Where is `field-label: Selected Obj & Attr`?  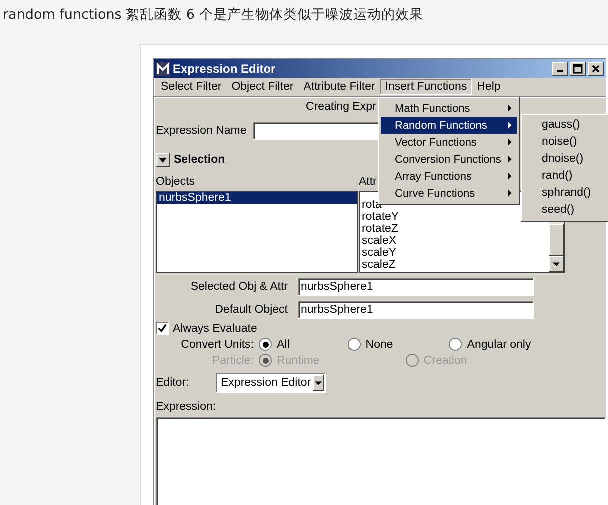
field-label: Selected Obj & Attr is located at coordinates (239, 287).